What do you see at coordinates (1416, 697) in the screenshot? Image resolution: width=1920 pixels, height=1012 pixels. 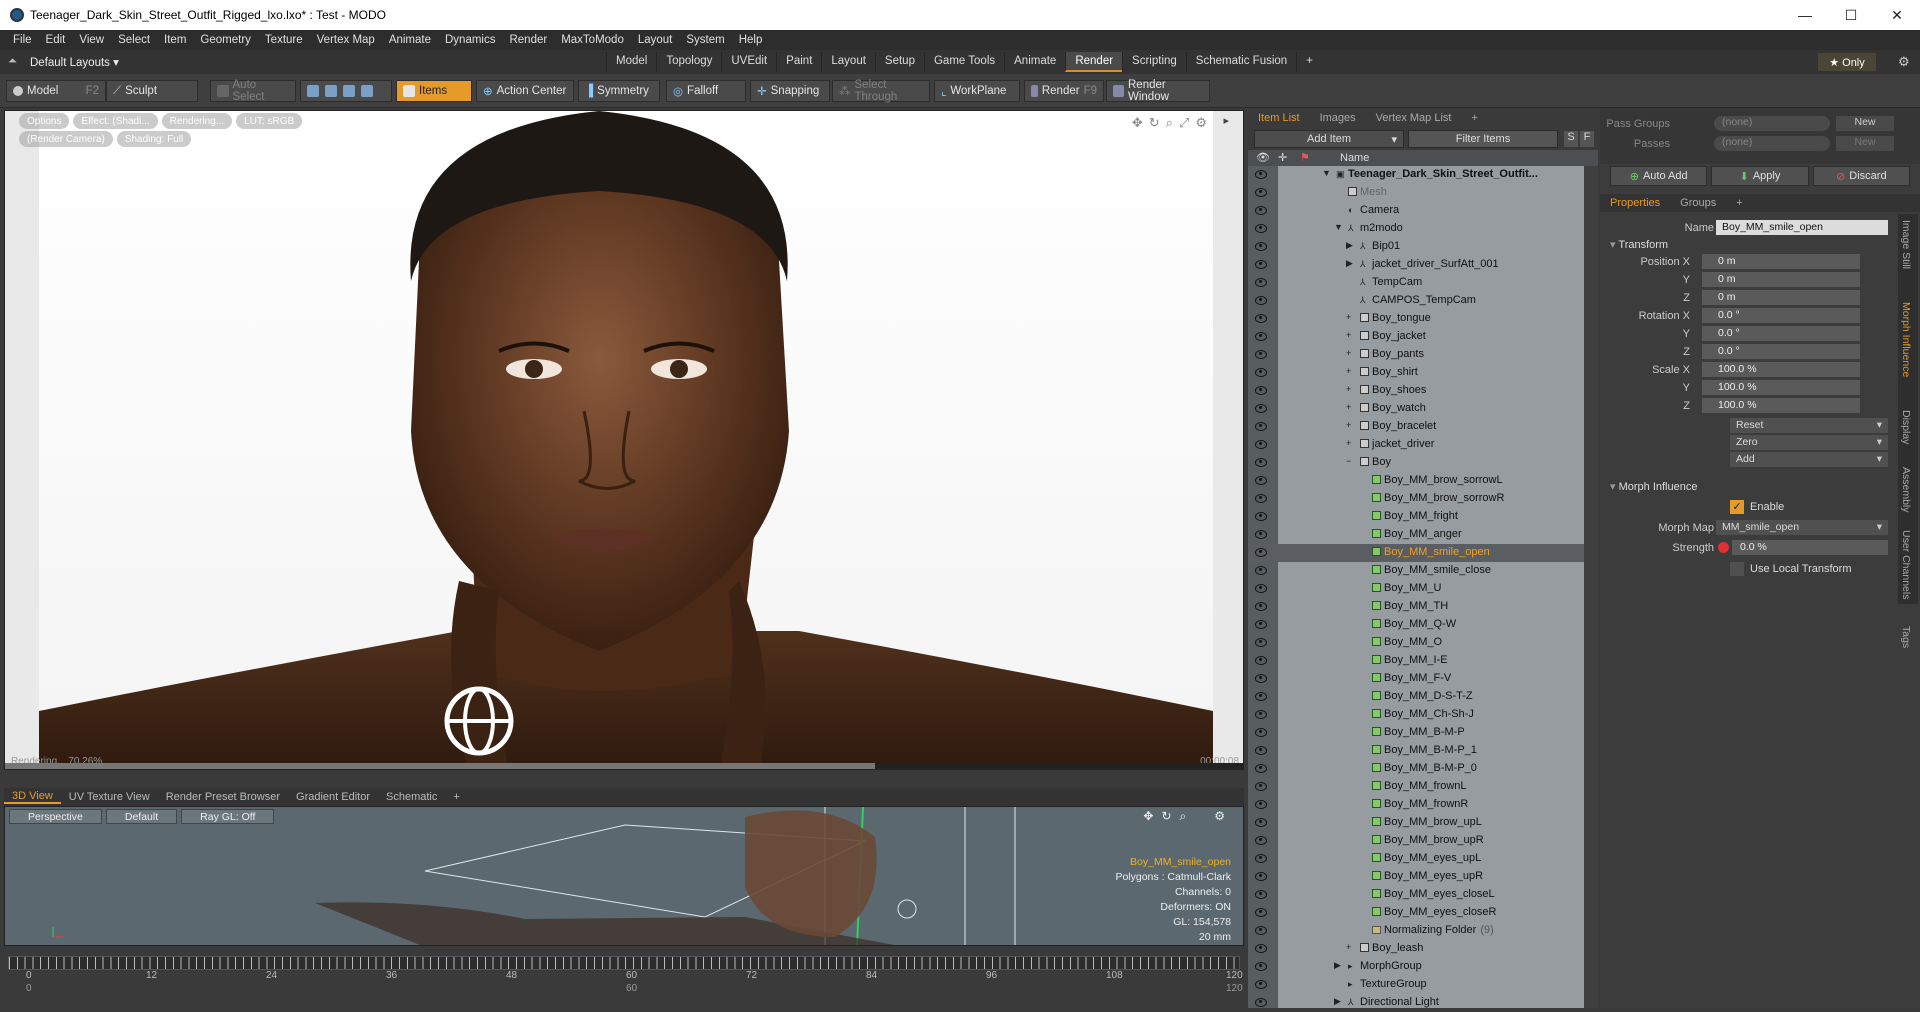 I see `item-list-row: Boy_MM_D-S-T-Z` at bounding box center [1416, 697].